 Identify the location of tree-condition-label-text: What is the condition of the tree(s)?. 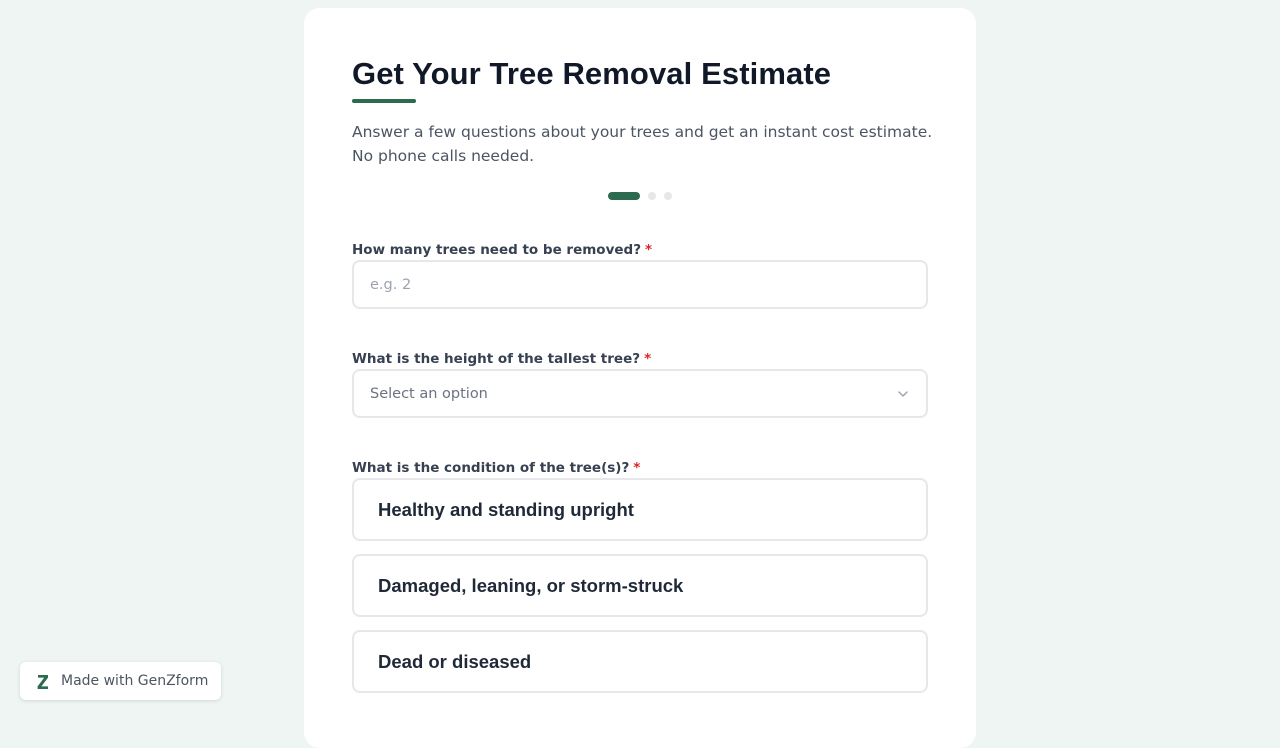
(491, 468).